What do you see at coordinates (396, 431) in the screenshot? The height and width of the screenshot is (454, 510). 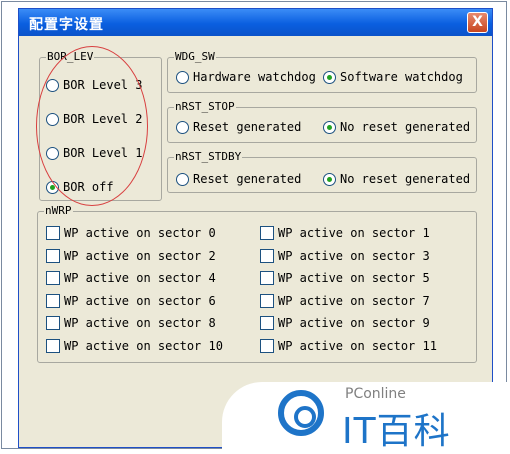 I see `watermark-brand-big: IT百科` at bounding box center [396, 431].